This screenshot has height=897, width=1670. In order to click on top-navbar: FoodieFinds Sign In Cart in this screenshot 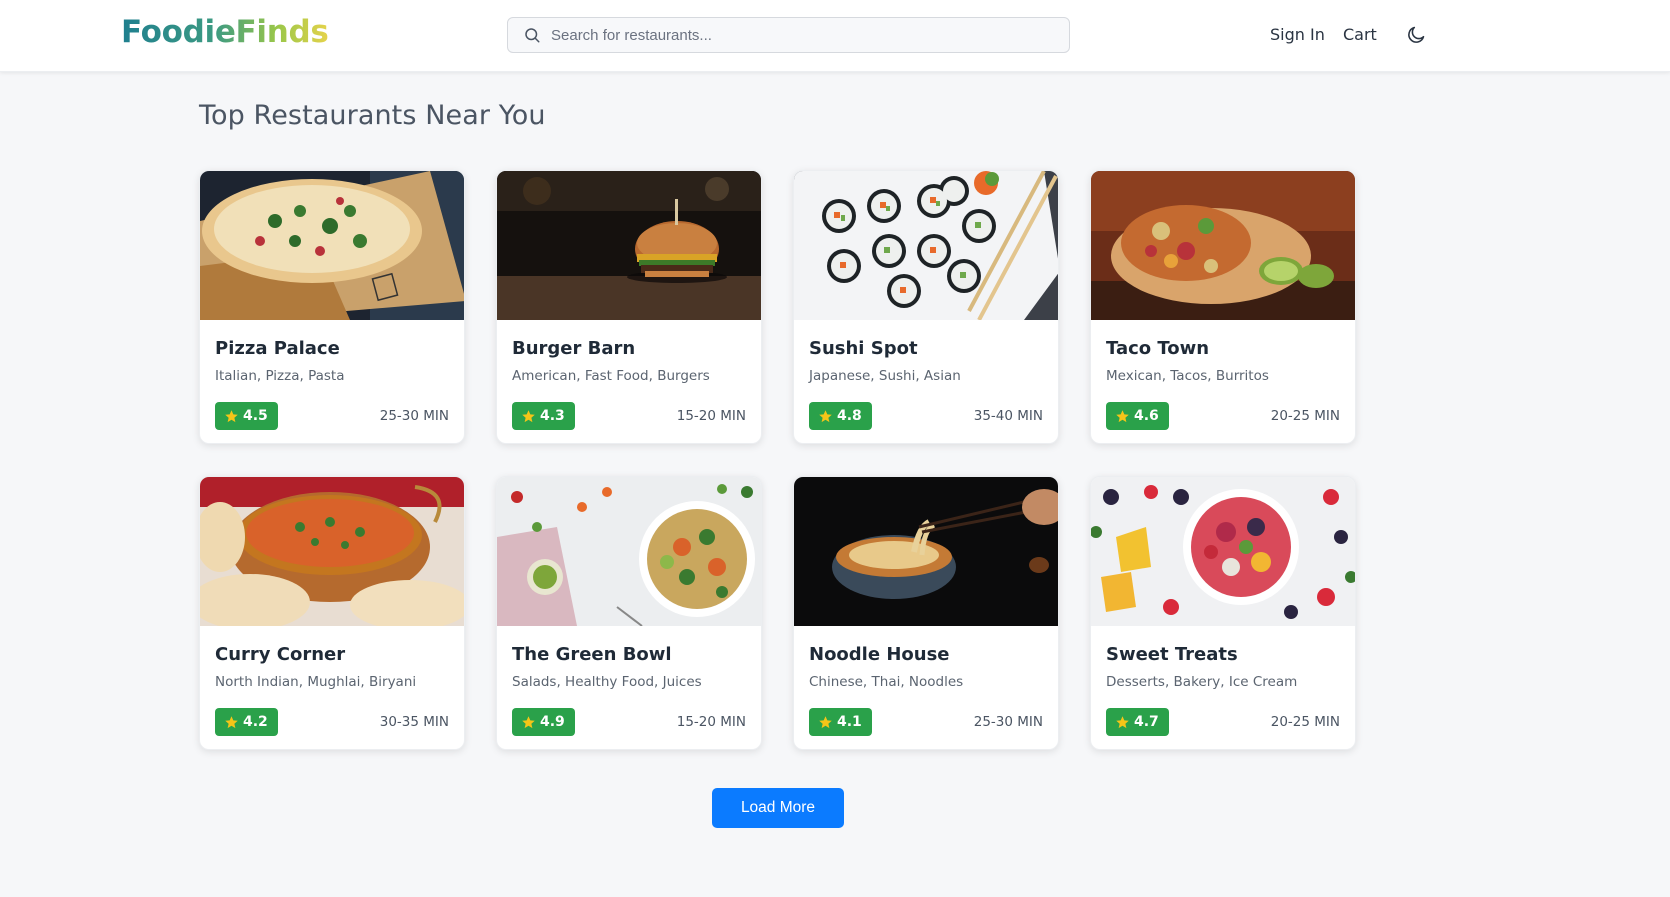, I will do `click(835, 36)`.